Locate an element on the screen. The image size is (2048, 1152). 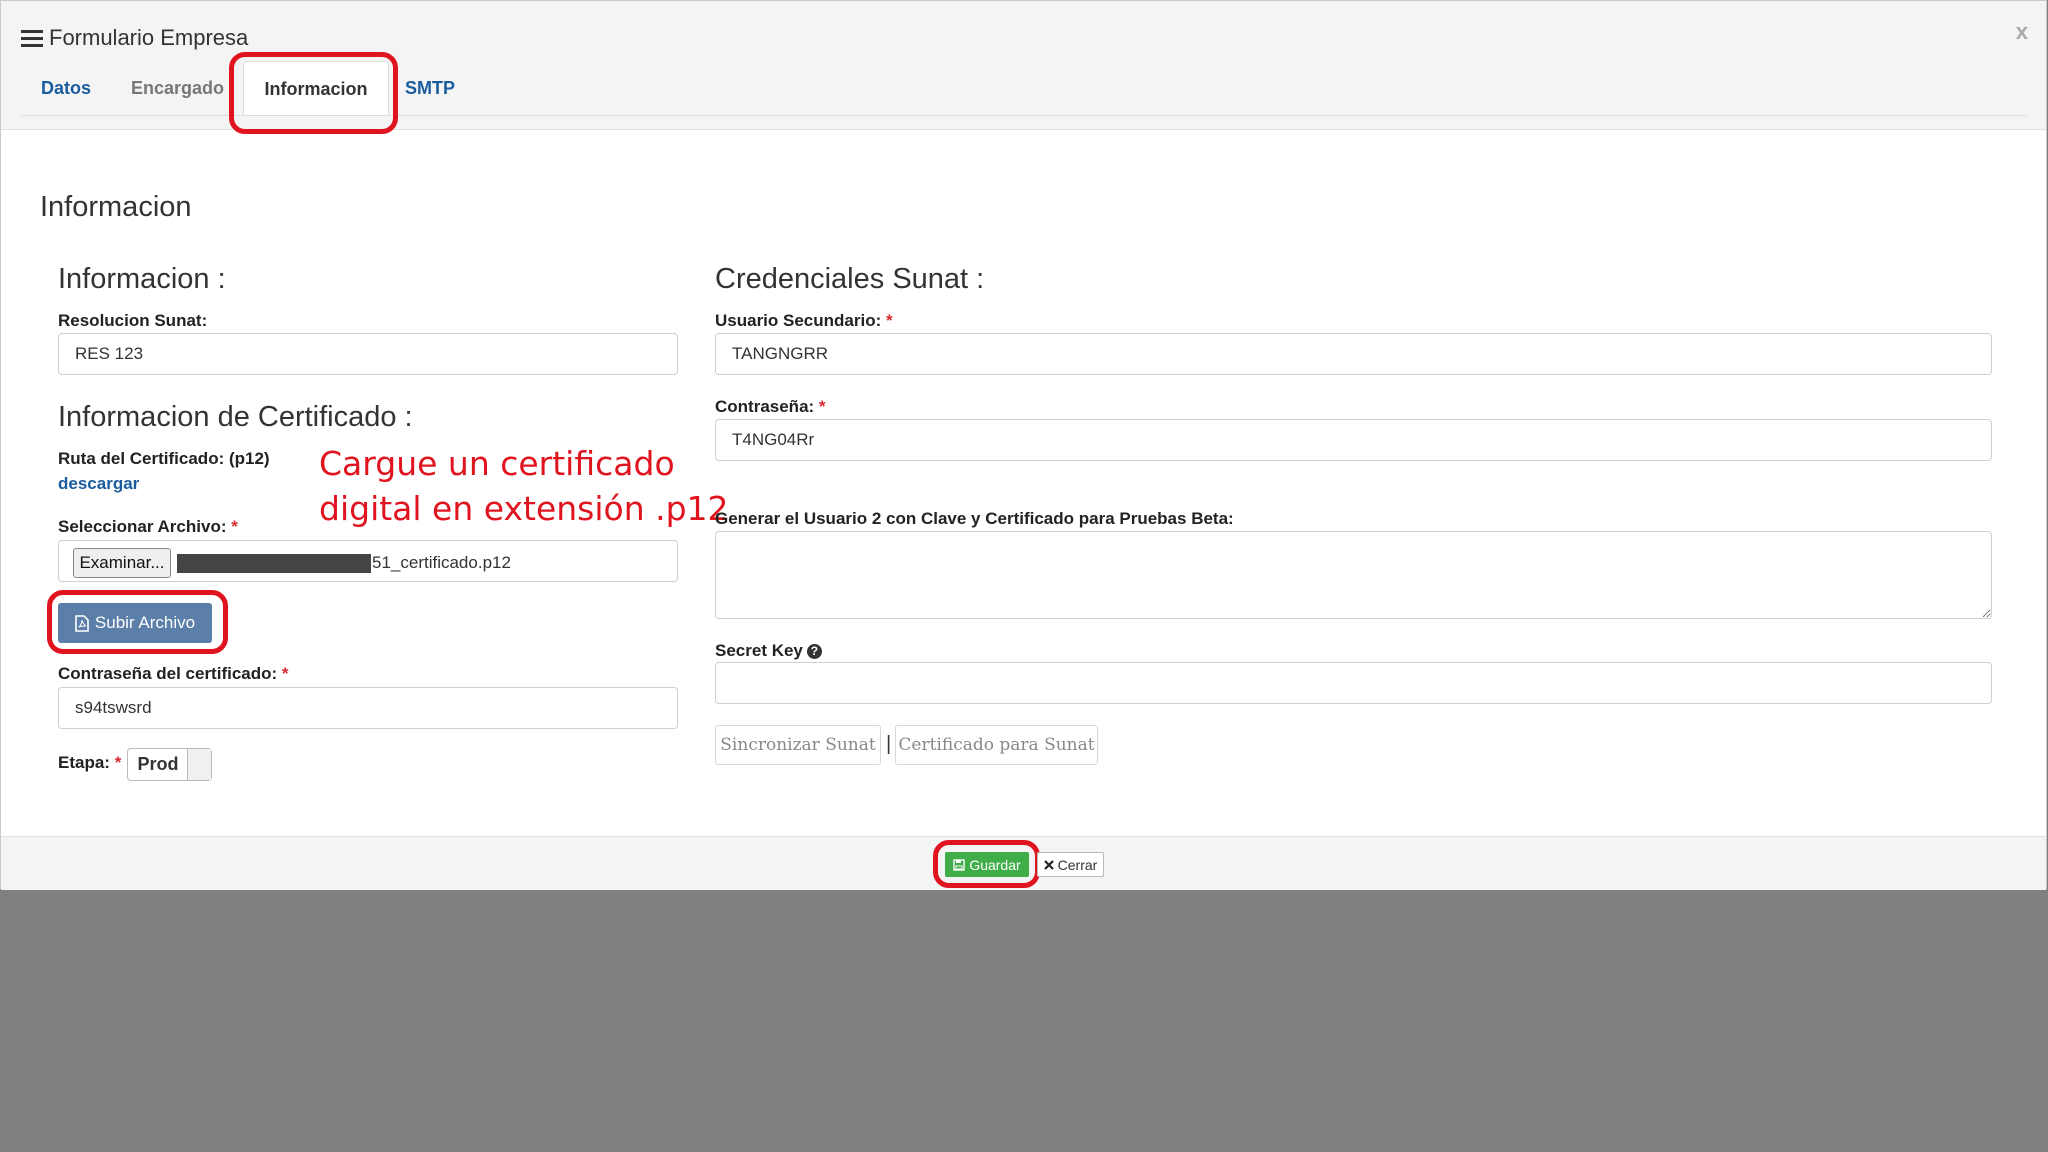
cert-password-label: Contraseña del certificado: * is located at coordinates (173, 674).